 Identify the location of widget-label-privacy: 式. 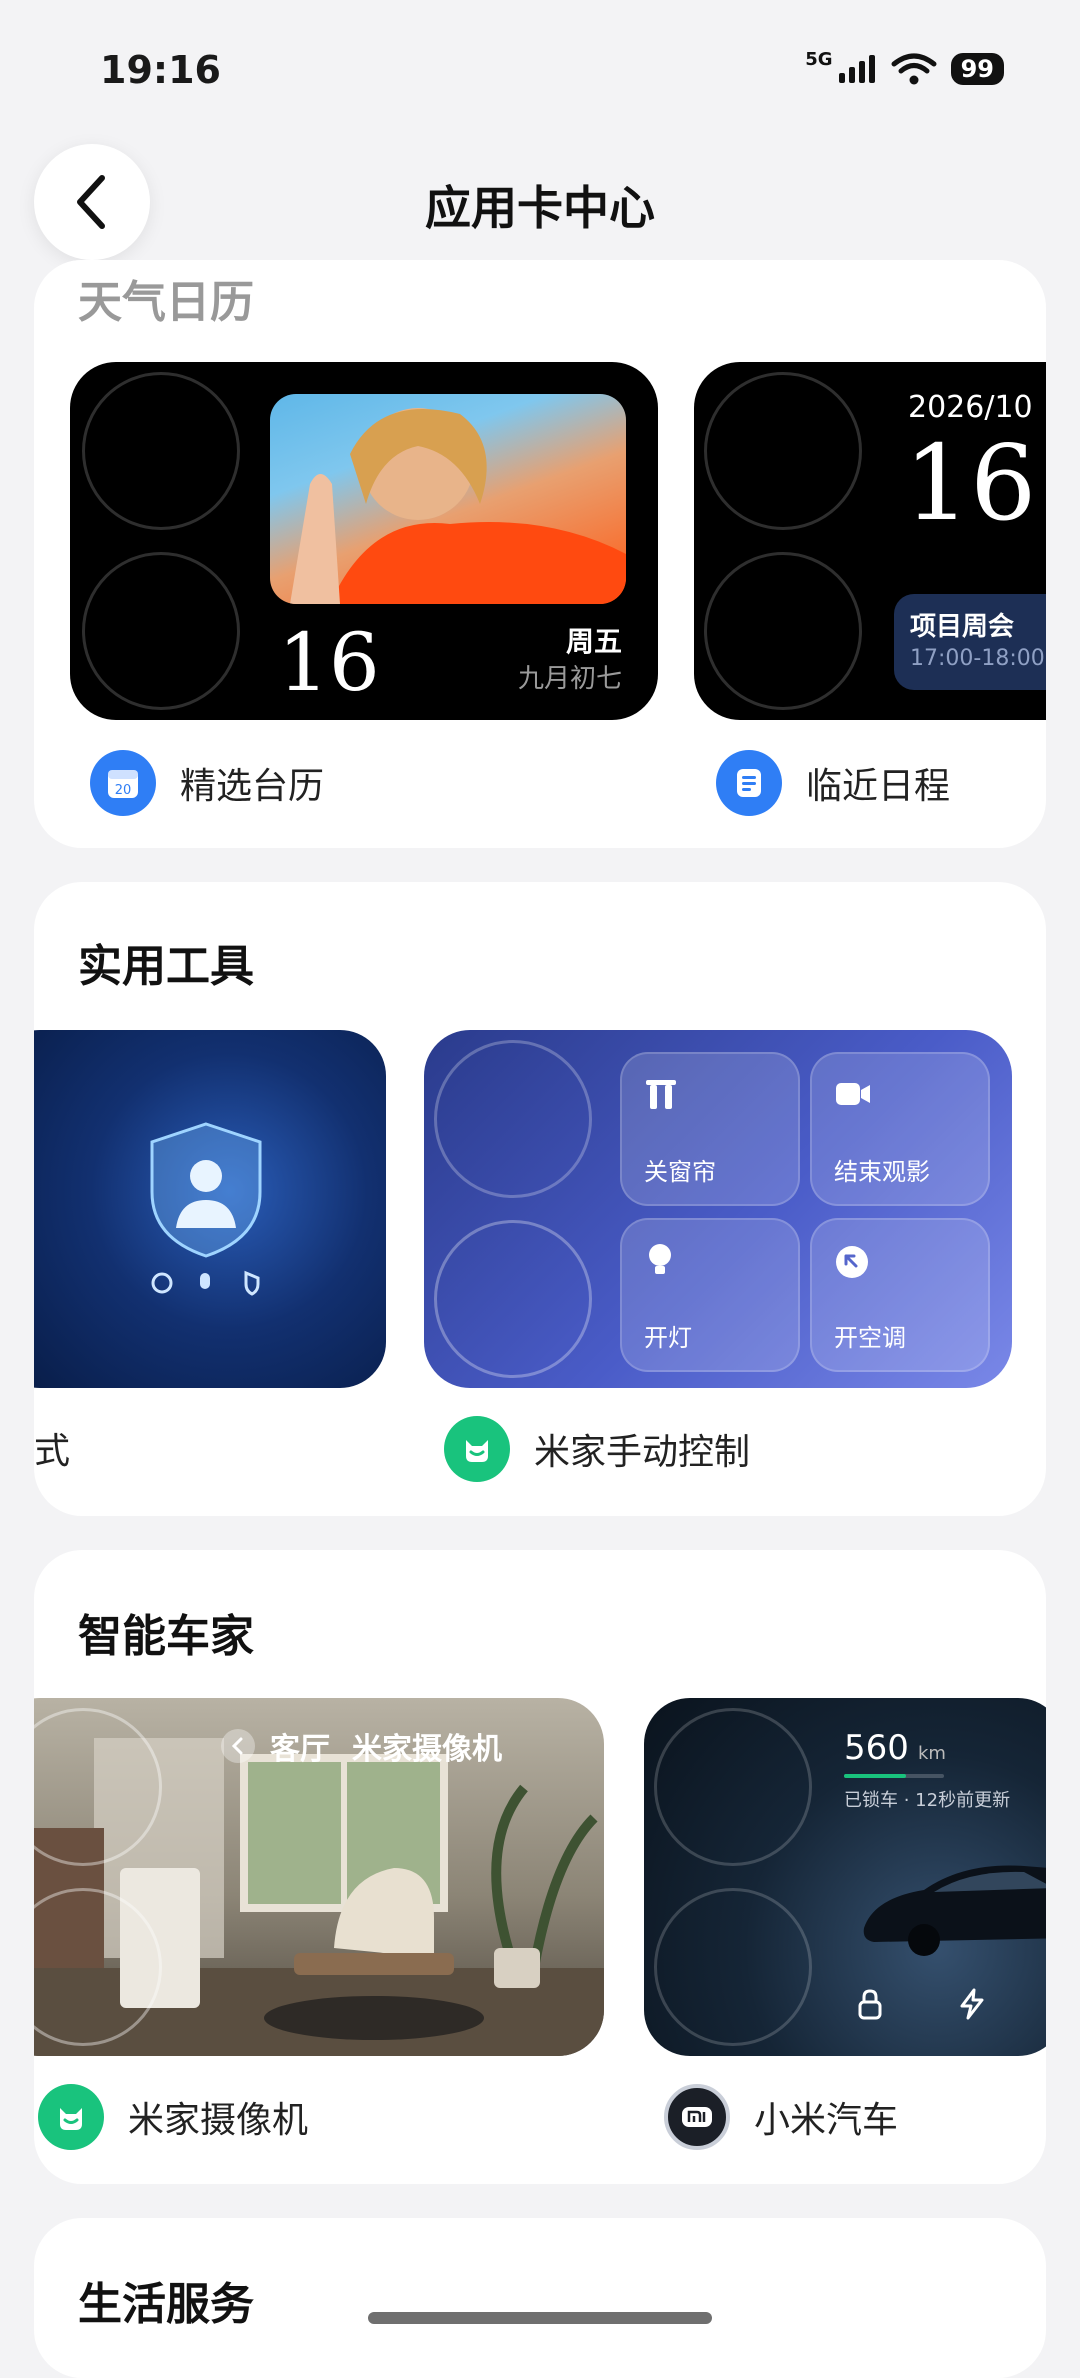
(52, 1448).